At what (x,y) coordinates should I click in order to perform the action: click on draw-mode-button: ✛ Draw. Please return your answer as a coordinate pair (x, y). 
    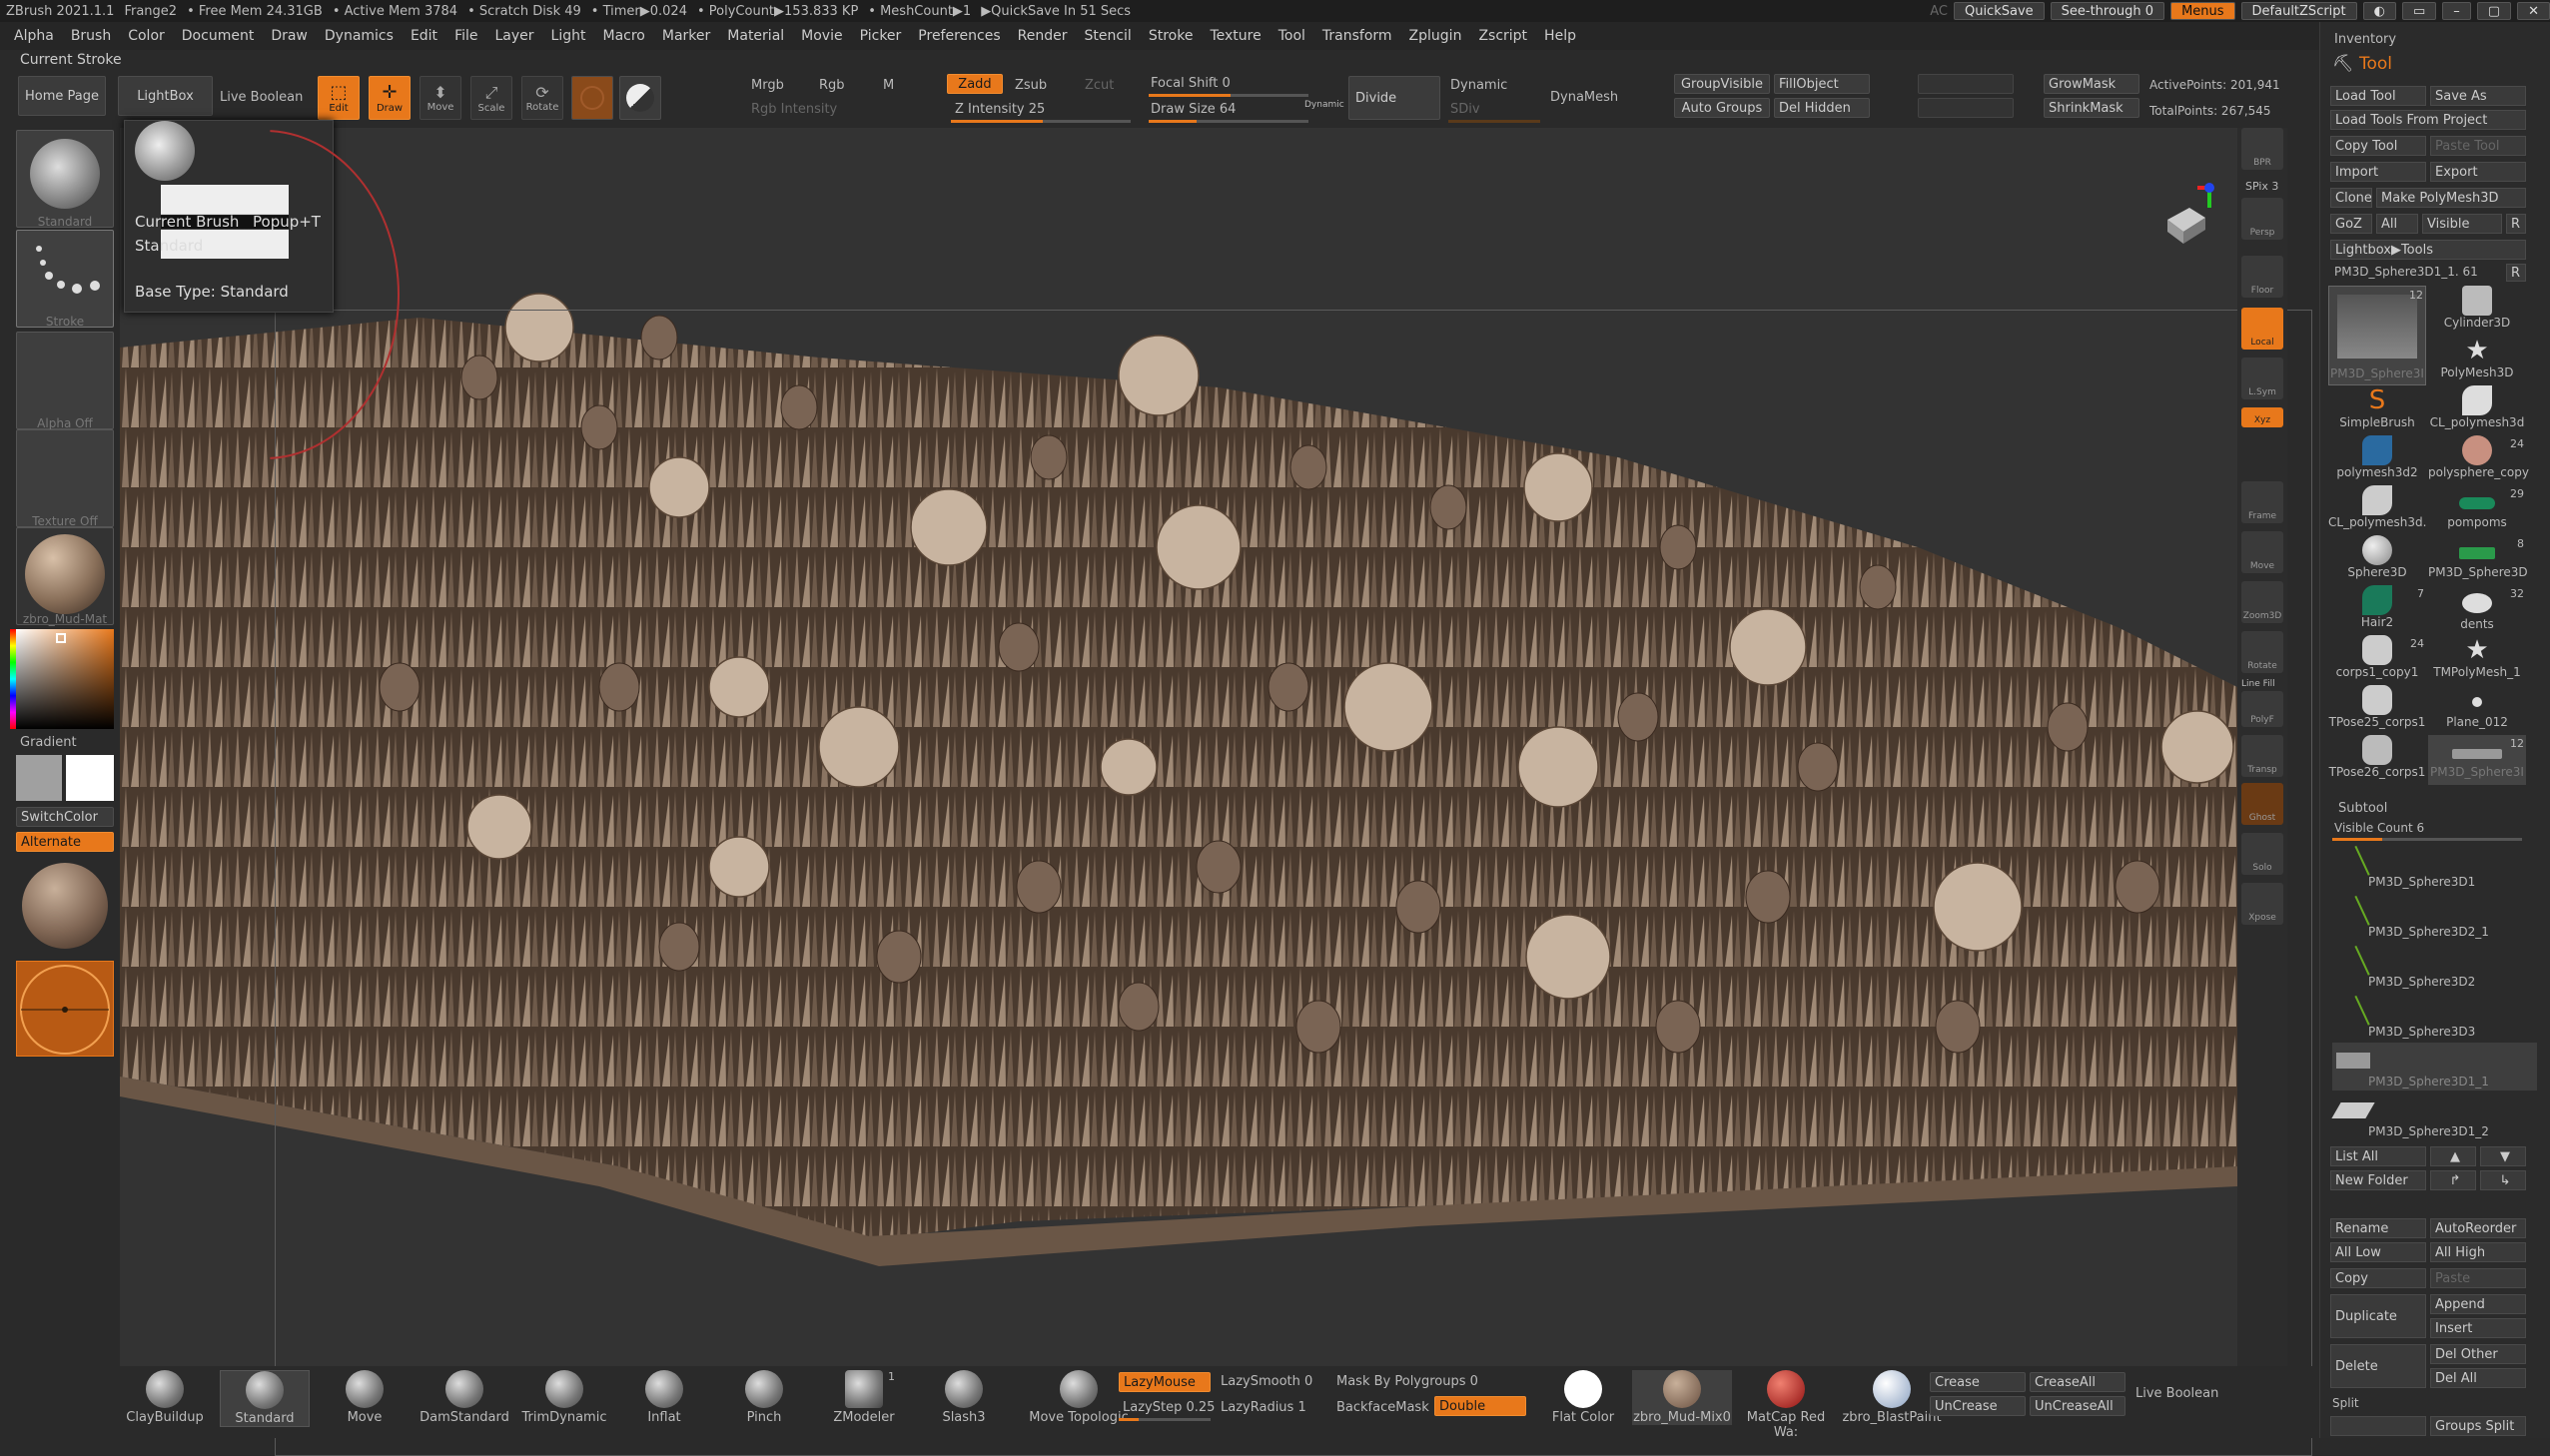
    Looking at the image, I should click on (390, 98).